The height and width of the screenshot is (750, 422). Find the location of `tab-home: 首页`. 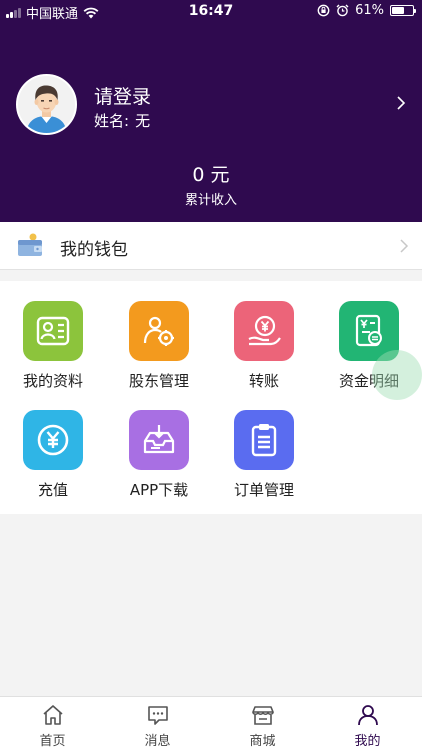

tab-home: 首页 is located at coordinates (52, 723).